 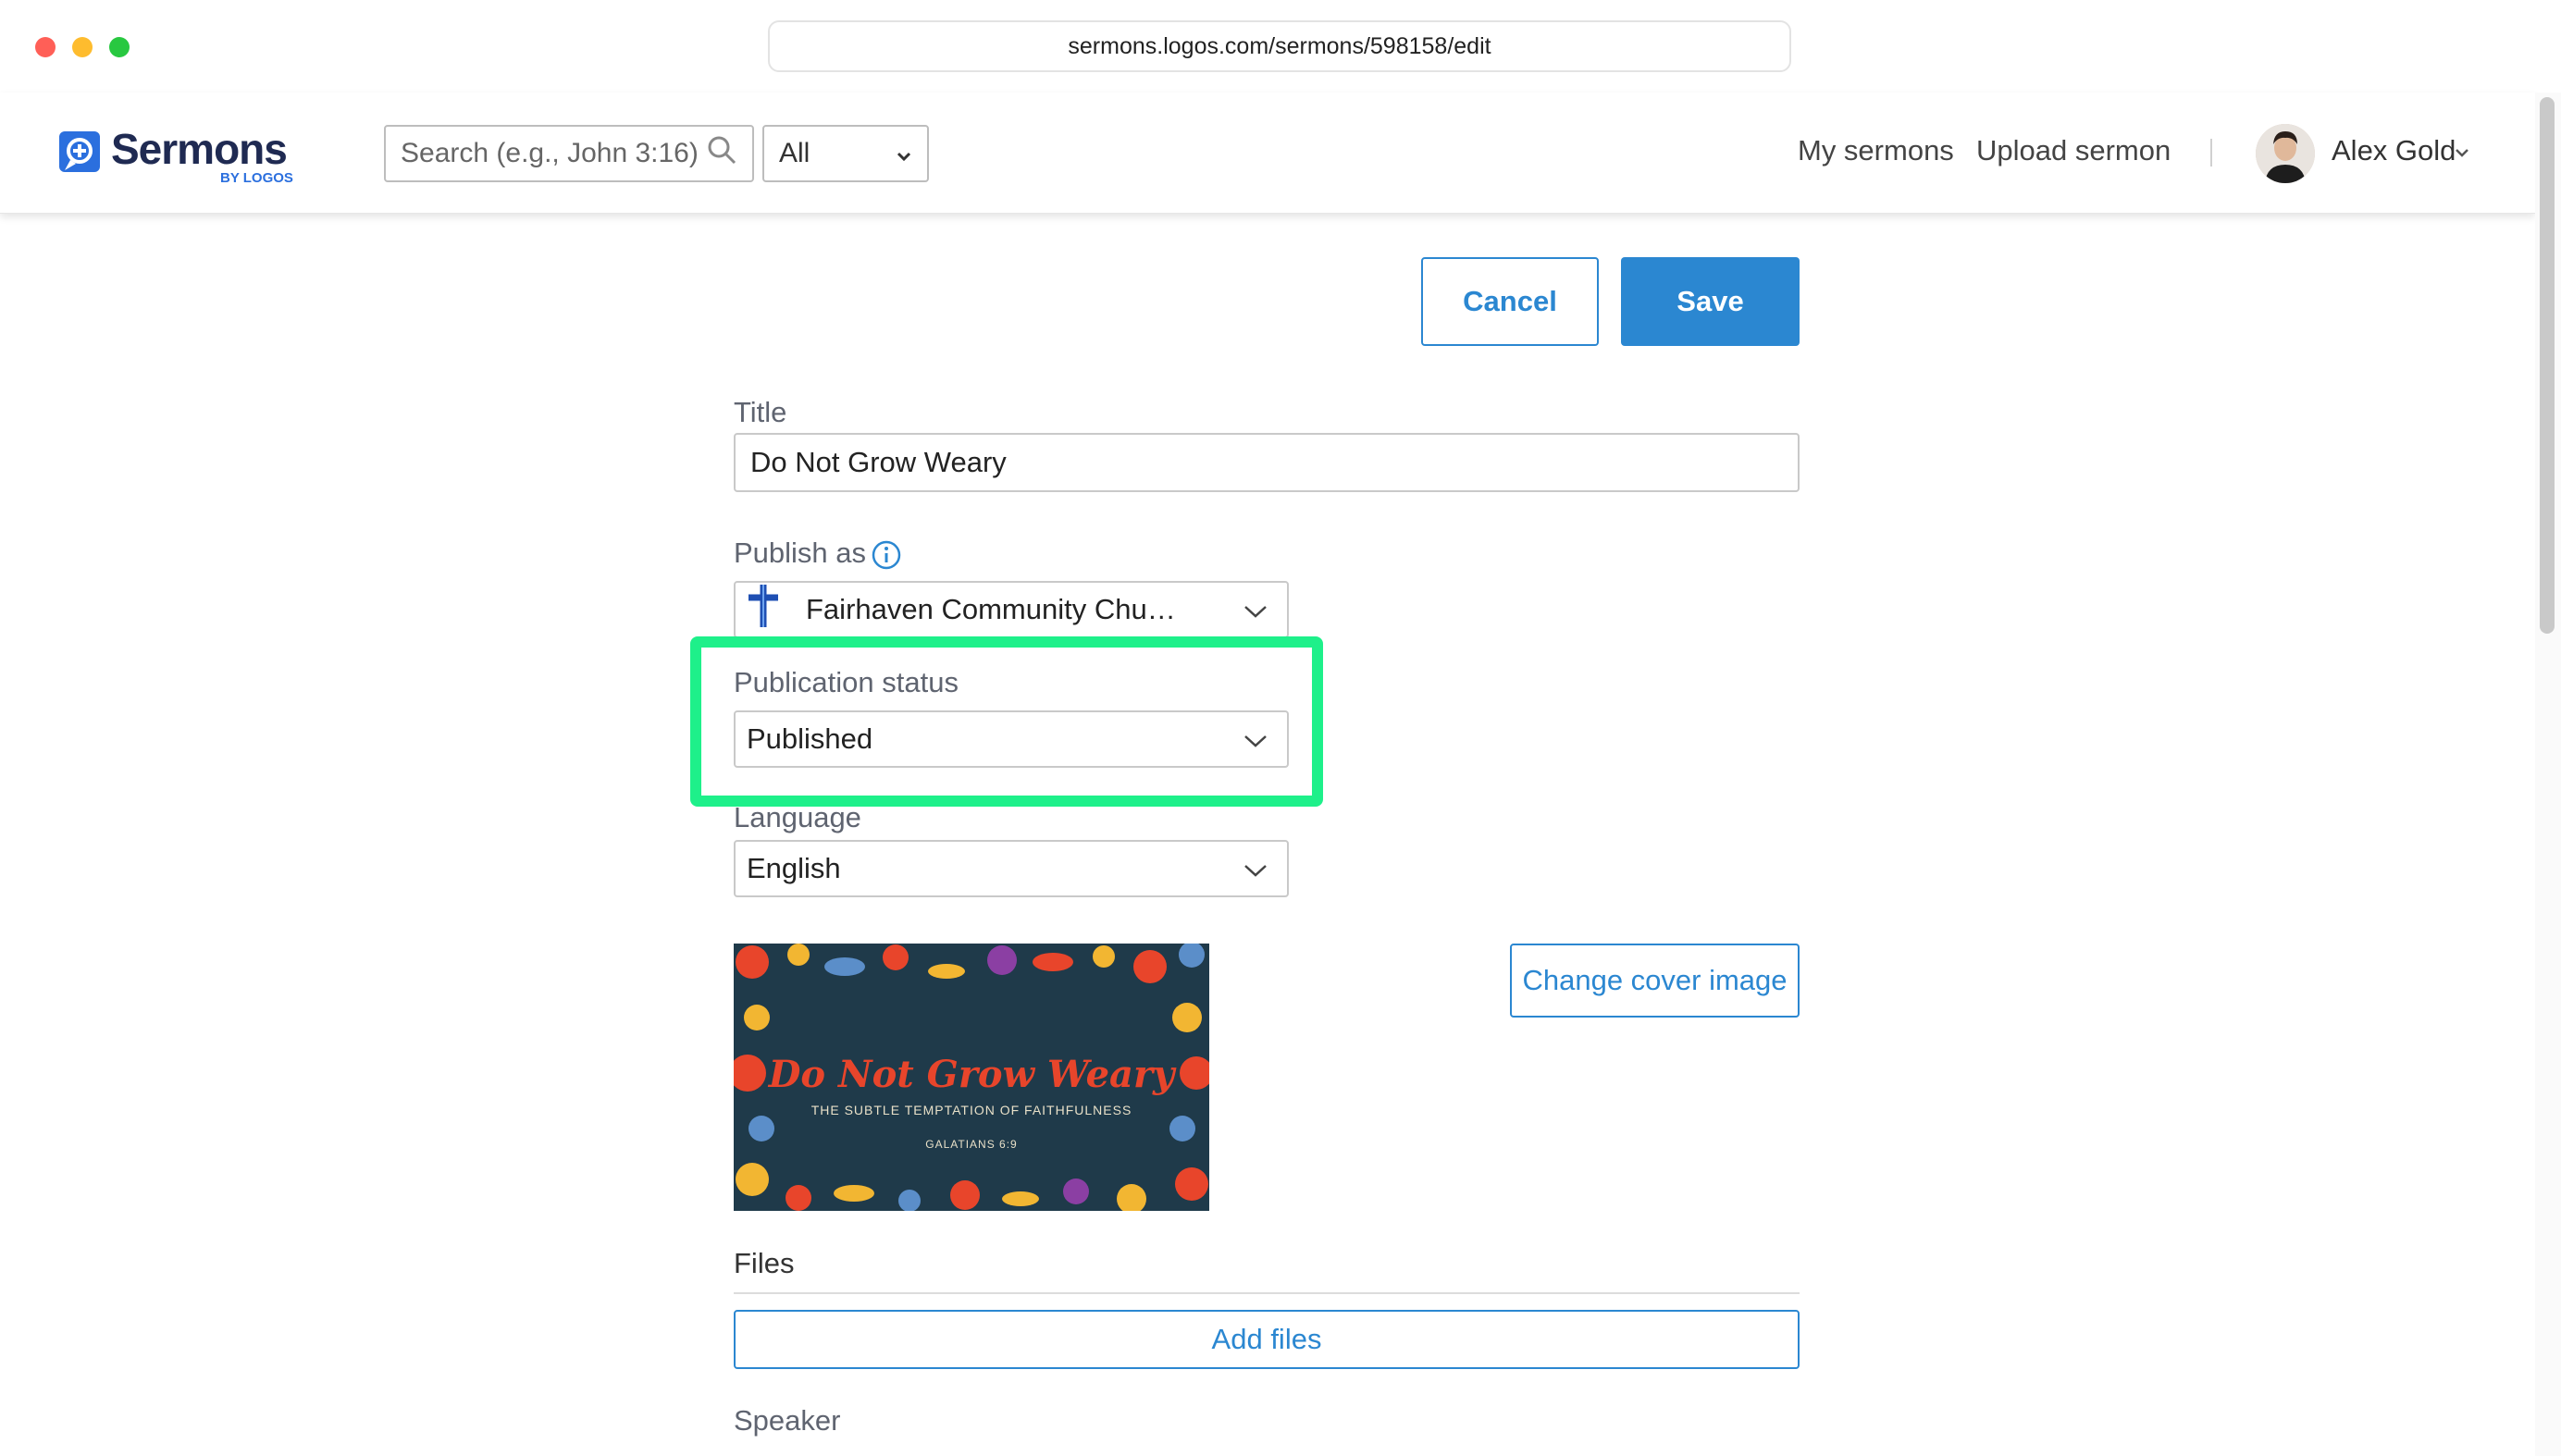 What do you see at coordinates (972, 1074) in the screenshot?
I see `cover-title: Do Not Grow Weary` at bounding box center [972, 1074].